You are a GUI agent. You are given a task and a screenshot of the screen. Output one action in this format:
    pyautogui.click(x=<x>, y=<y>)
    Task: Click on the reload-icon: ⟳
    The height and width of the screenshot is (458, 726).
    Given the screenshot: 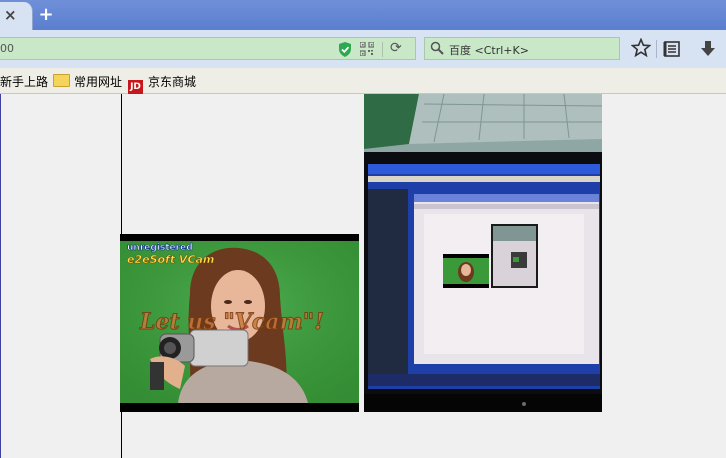 What is the action you would take?
    pyautogui.click(x=396, y=48)
    